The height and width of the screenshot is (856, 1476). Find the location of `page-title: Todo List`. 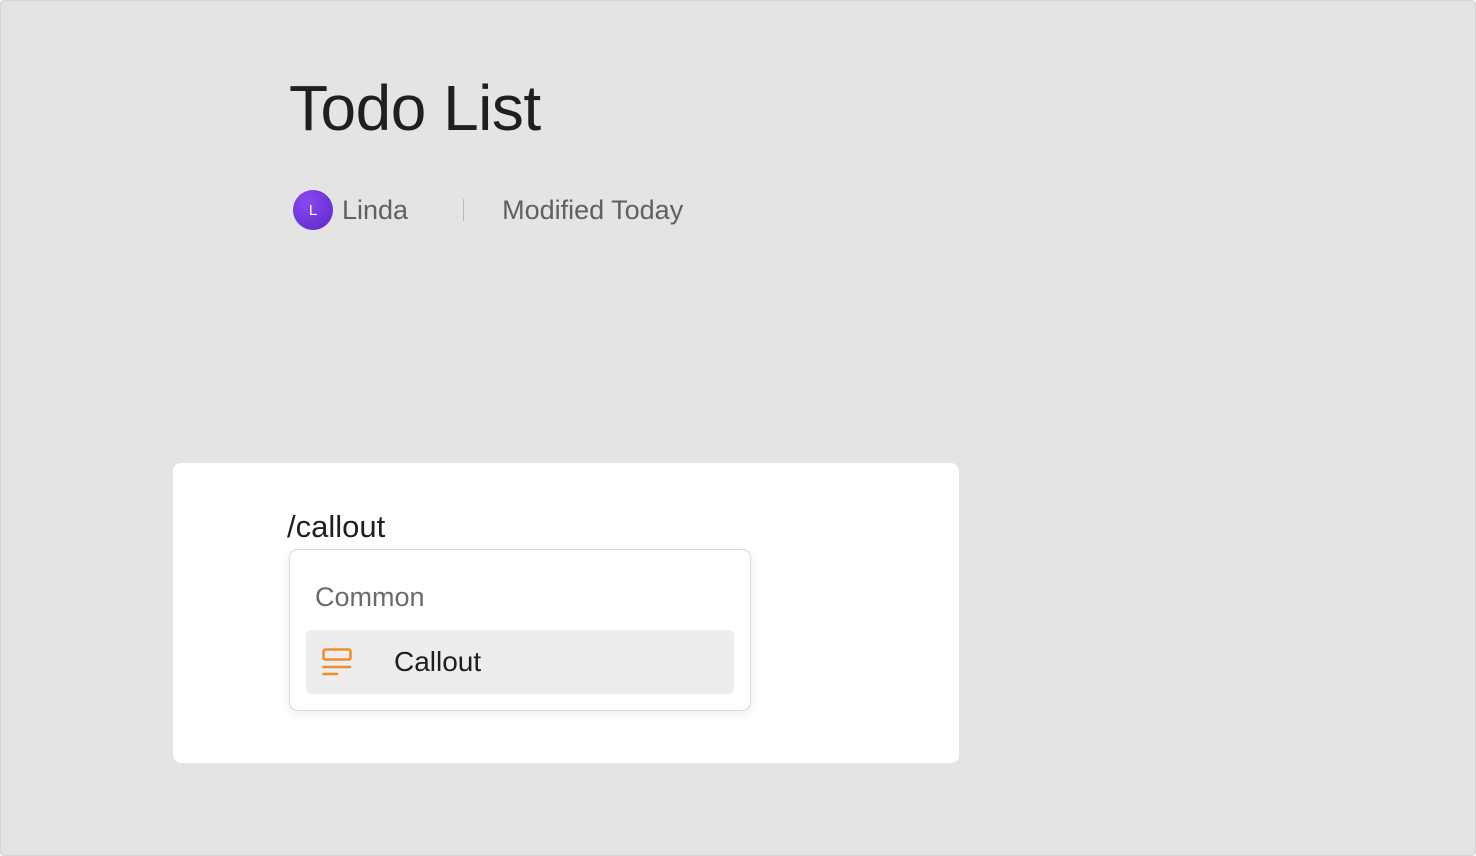

page-title: Todo List is located at coordinates (415, 108).